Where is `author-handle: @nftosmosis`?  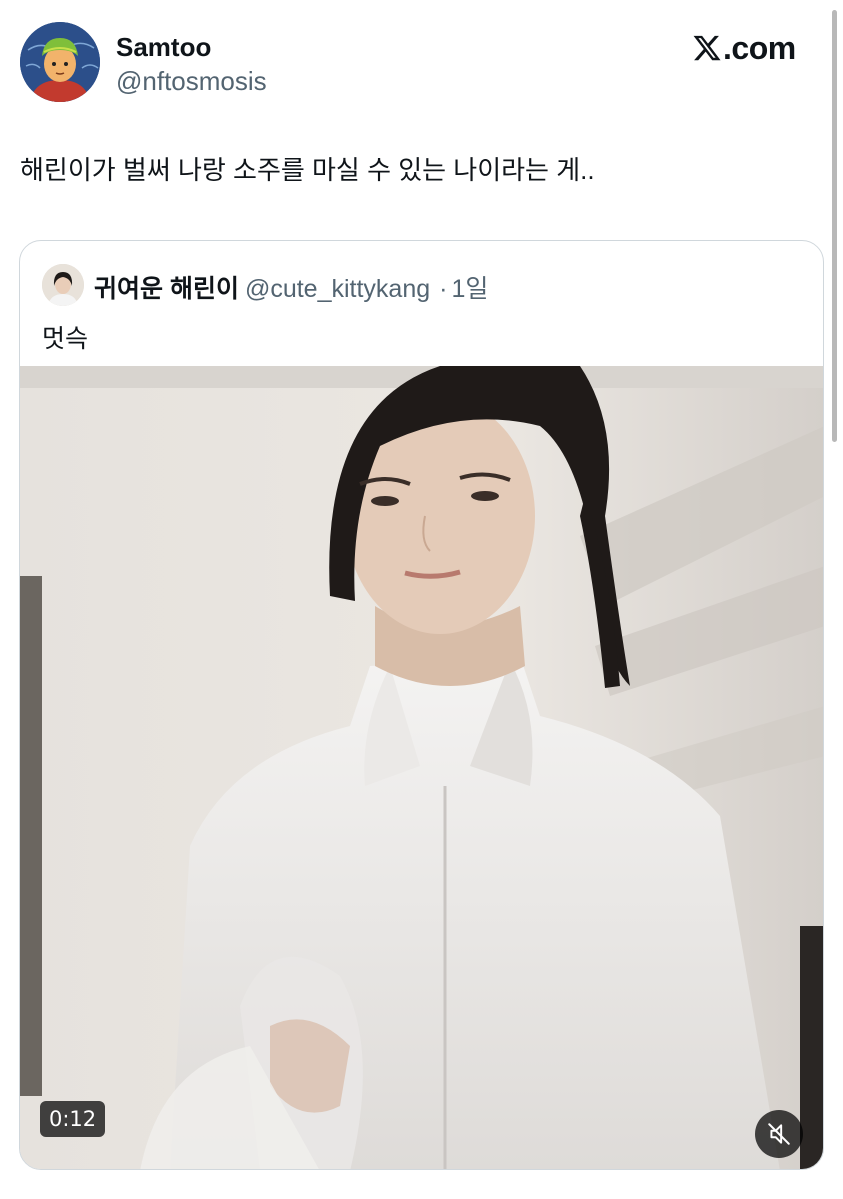 author-handle: @nftosmosis is located at coordinates (191, 81).